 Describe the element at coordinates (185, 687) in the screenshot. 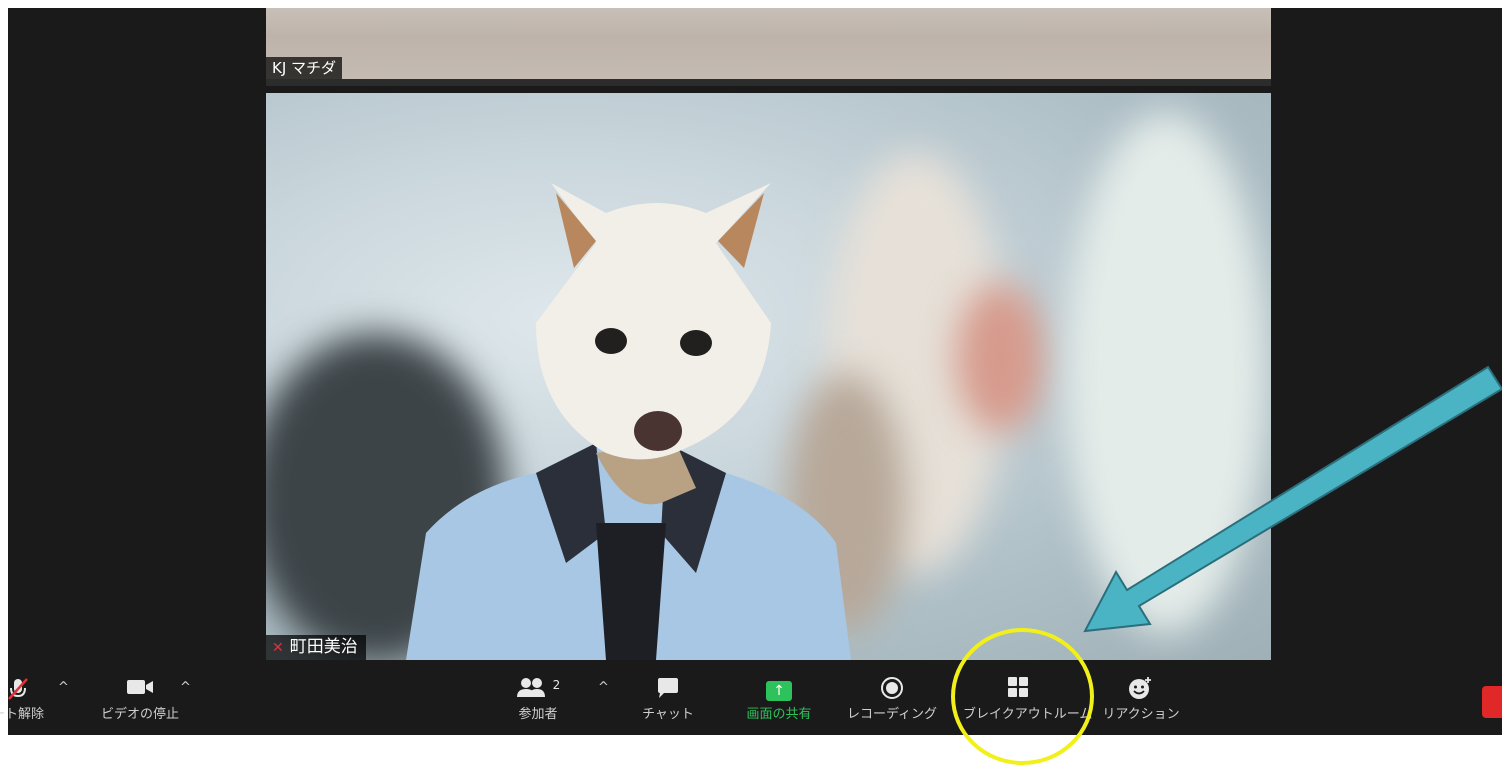

I see `video-options-caret: ^` at that location.